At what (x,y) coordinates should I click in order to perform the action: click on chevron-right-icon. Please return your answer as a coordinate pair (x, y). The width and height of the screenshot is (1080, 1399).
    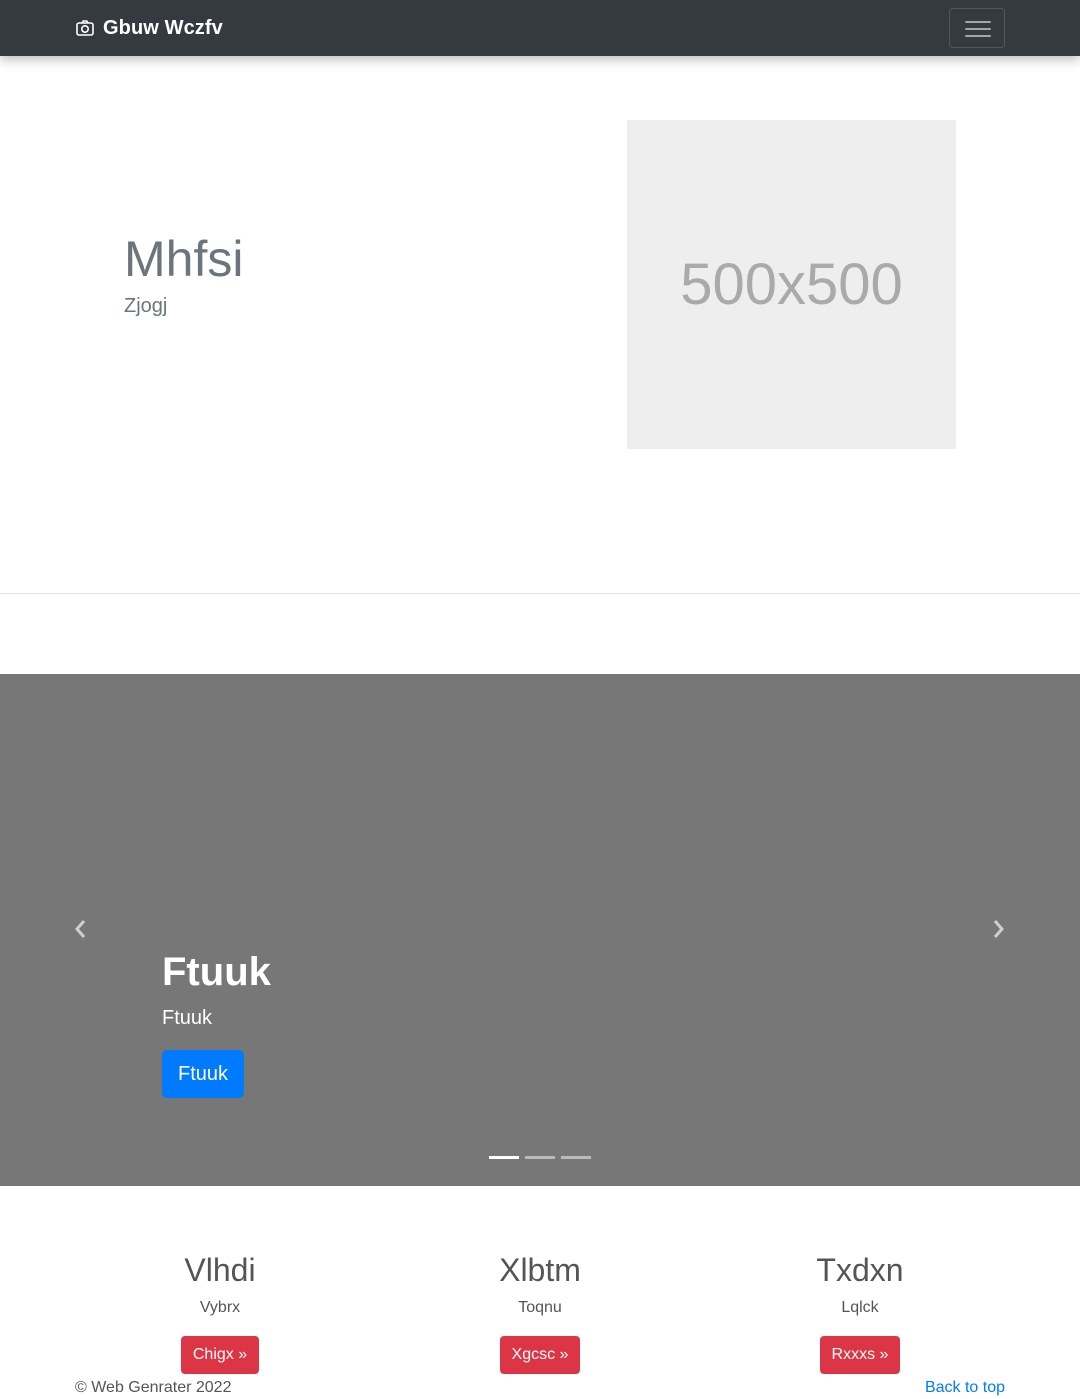
    Looking at the image, I should click on (998, 929).